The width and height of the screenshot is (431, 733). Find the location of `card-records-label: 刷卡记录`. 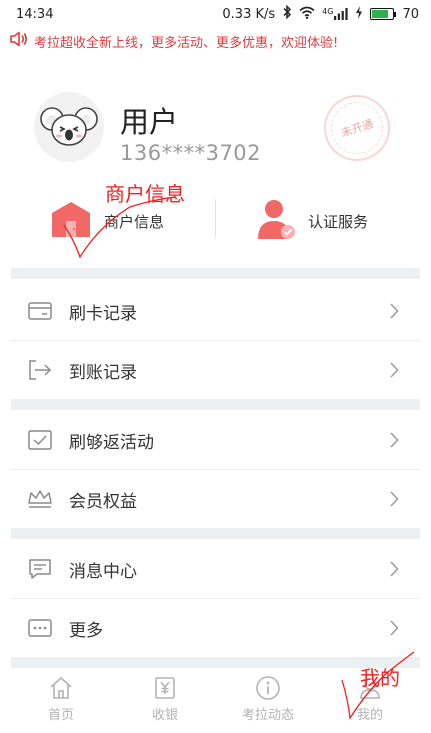

card-records-label: 刷卡记录 is located at coordinates (103, 313).